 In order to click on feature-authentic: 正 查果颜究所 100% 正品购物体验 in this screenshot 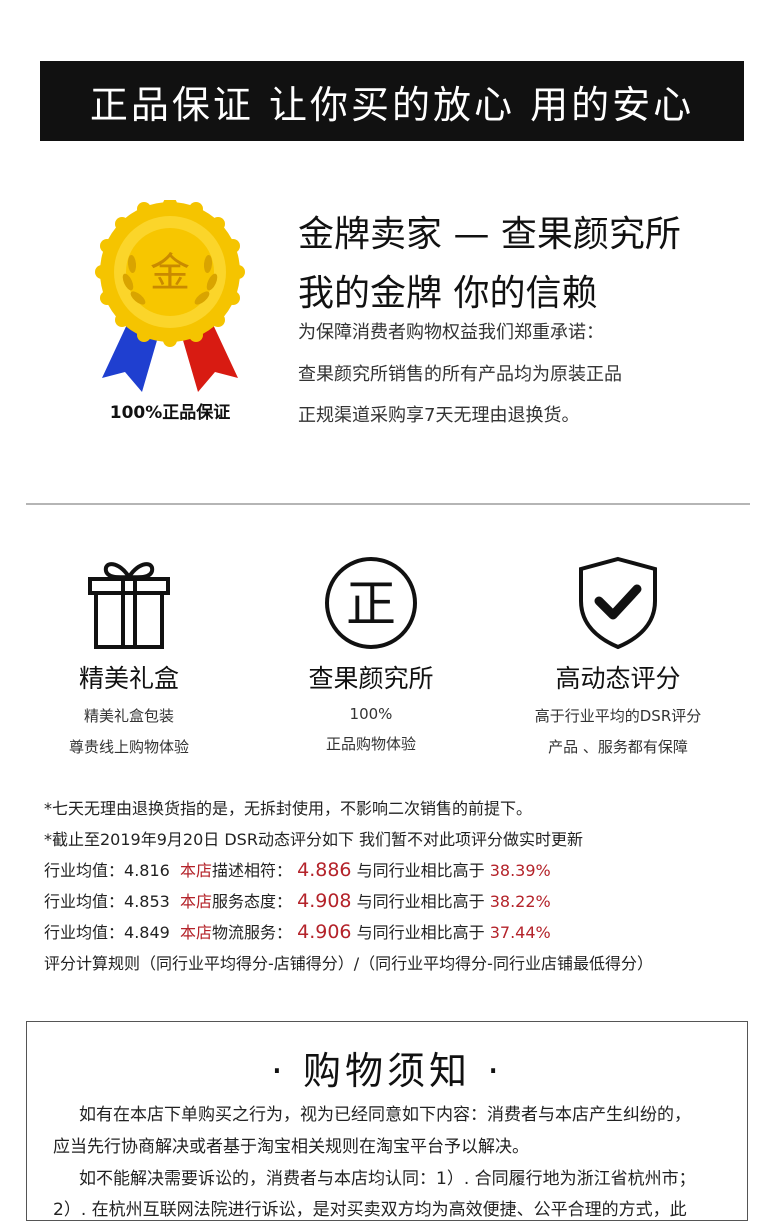, I will do `click(371, 654)`.